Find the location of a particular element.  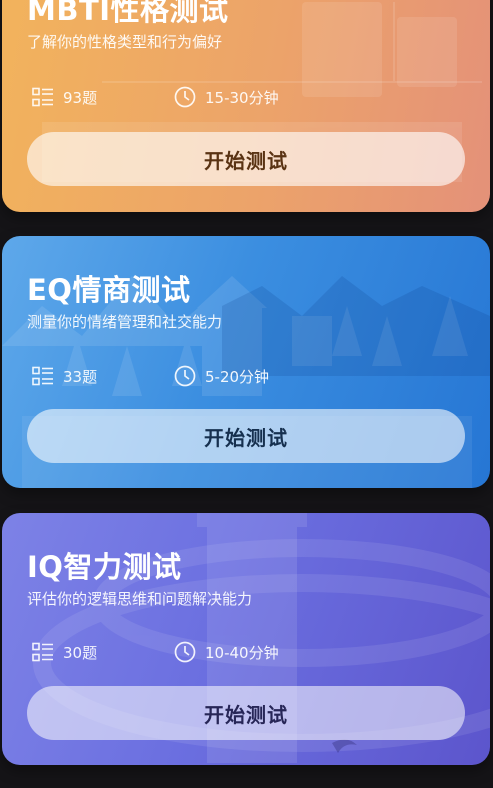

question-count: 33题 is located at coordinates (64, 376).